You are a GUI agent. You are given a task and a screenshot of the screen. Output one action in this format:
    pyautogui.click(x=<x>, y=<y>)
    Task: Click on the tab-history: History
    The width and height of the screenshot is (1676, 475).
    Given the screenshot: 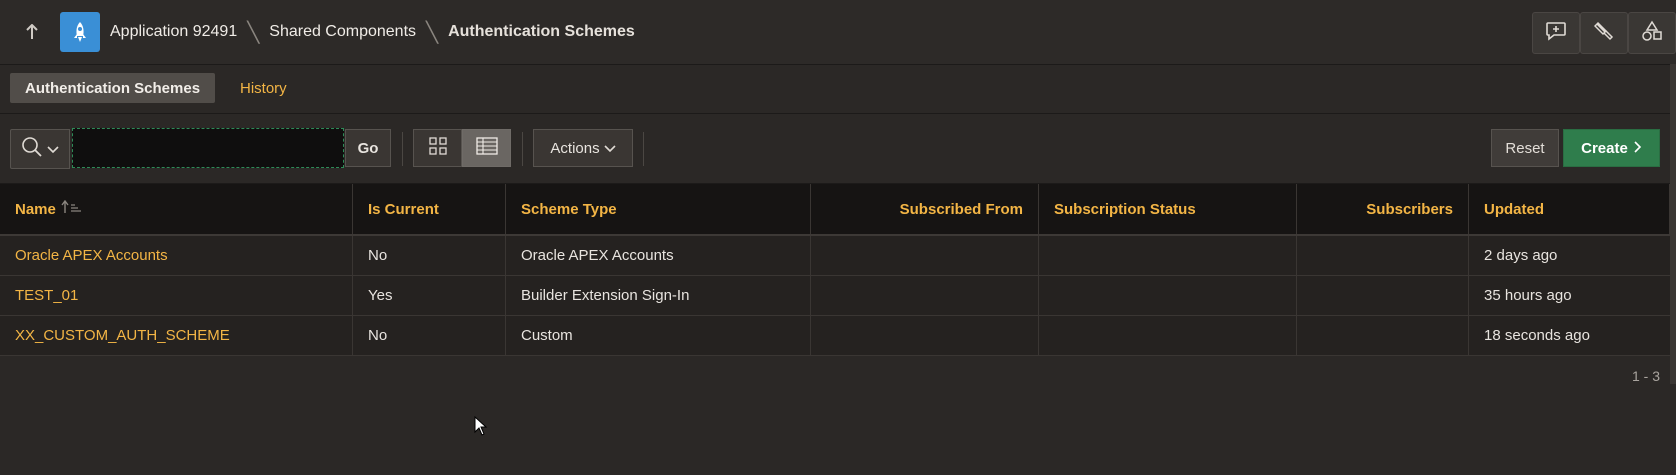 What is the action you would take?
    pyautogui.click(x=263, y=88)
    